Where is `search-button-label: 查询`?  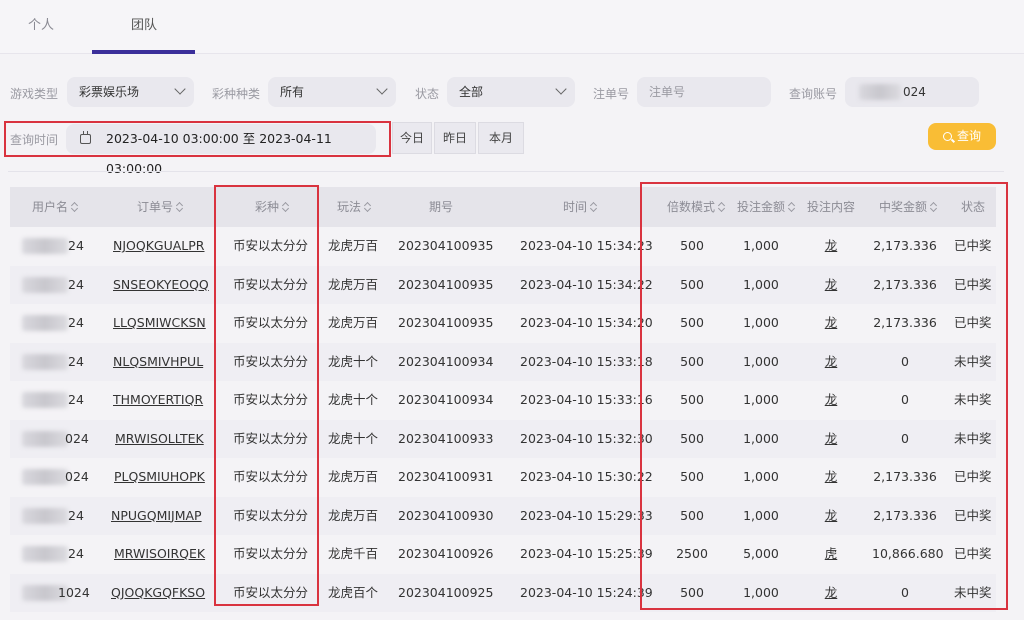
search-button-label: 查询 is located at coordinates (968, 136).